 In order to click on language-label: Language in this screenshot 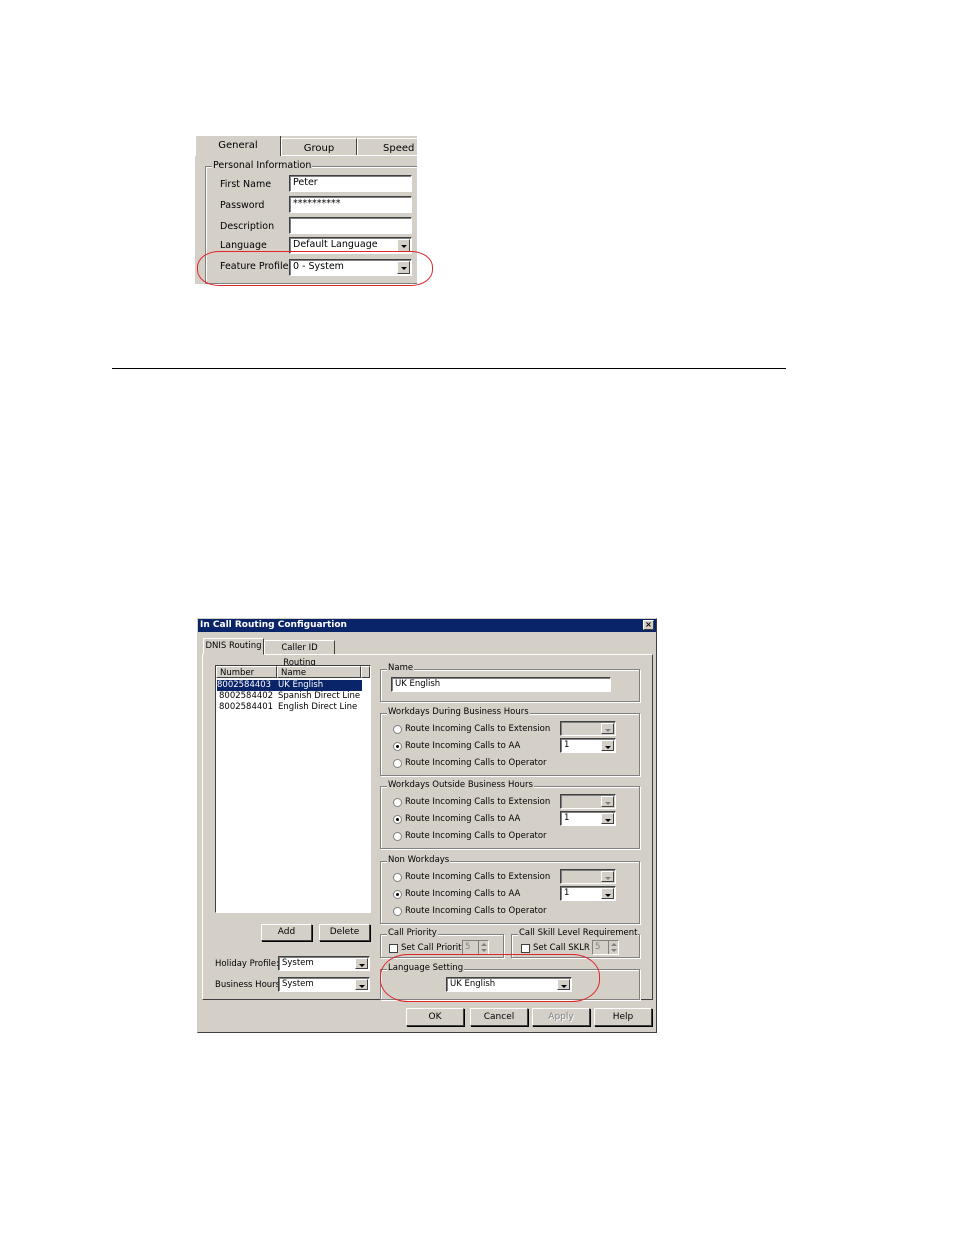, I will do `click(243, 245)`.